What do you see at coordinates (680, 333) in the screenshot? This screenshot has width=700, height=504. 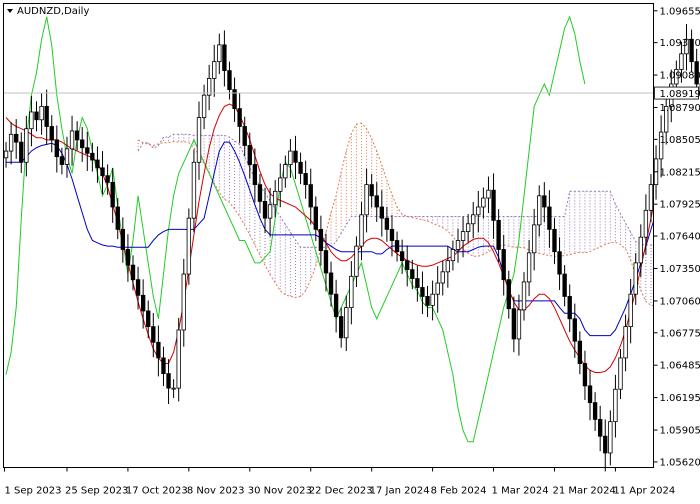 I see `y-axis-tick-label: 1.06775` at bounding box center [680, 333].